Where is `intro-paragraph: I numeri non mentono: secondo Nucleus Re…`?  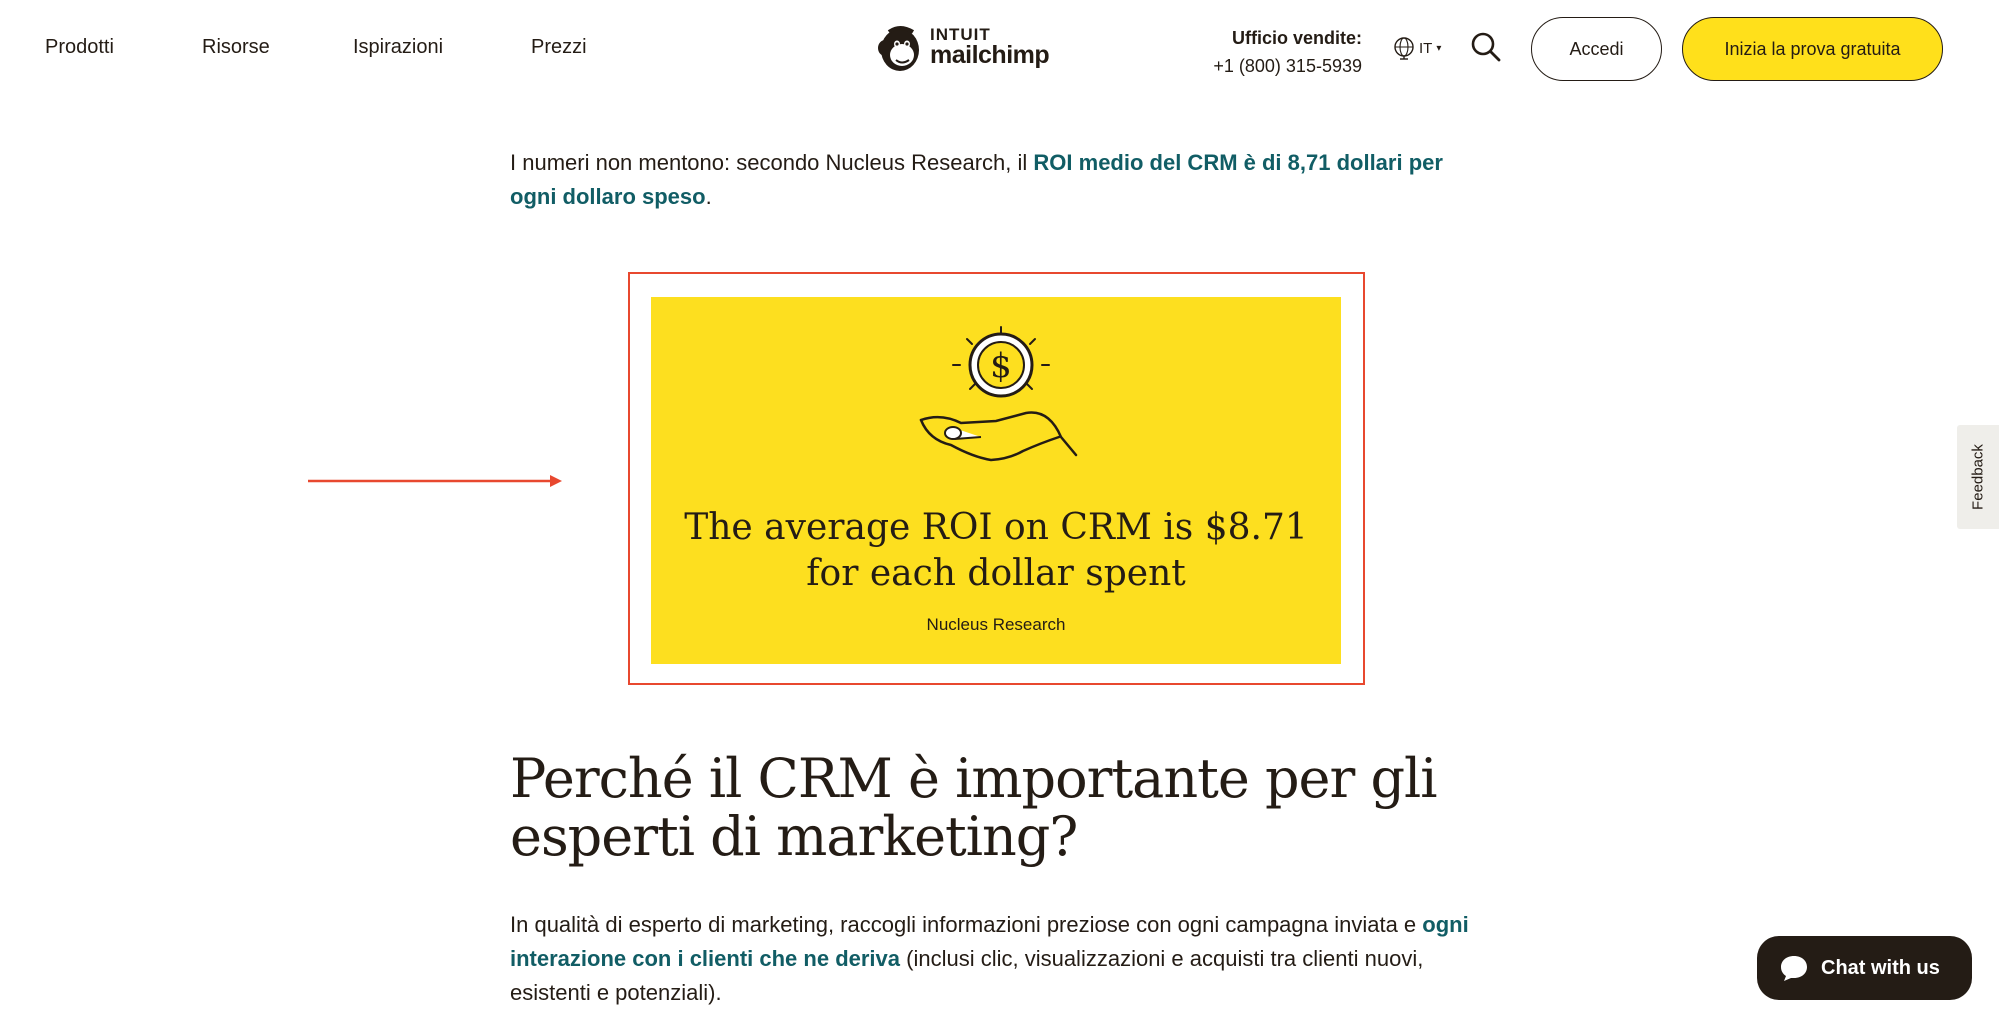
intro-paragraph: I numeri non mentono: secondo Nucleus Re… is located at coordinates (995, 180).